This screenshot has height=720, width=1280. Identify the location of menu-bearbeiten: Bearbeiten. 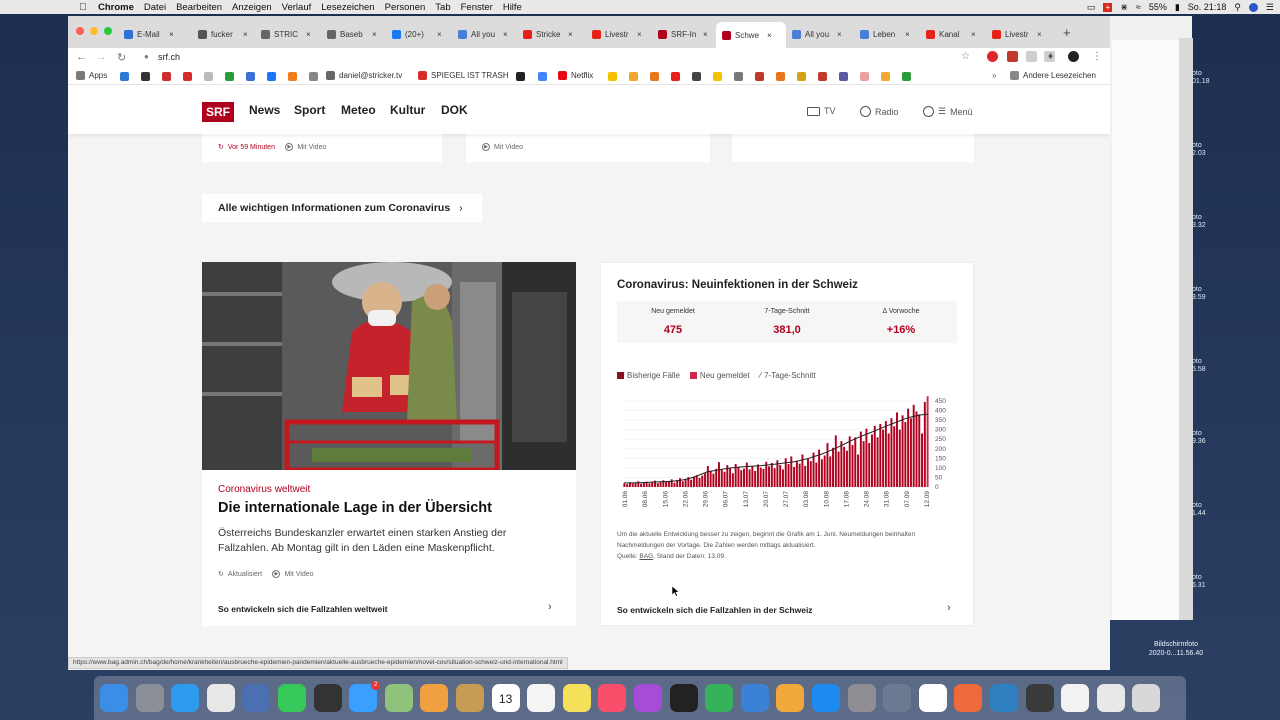
(199, 7).